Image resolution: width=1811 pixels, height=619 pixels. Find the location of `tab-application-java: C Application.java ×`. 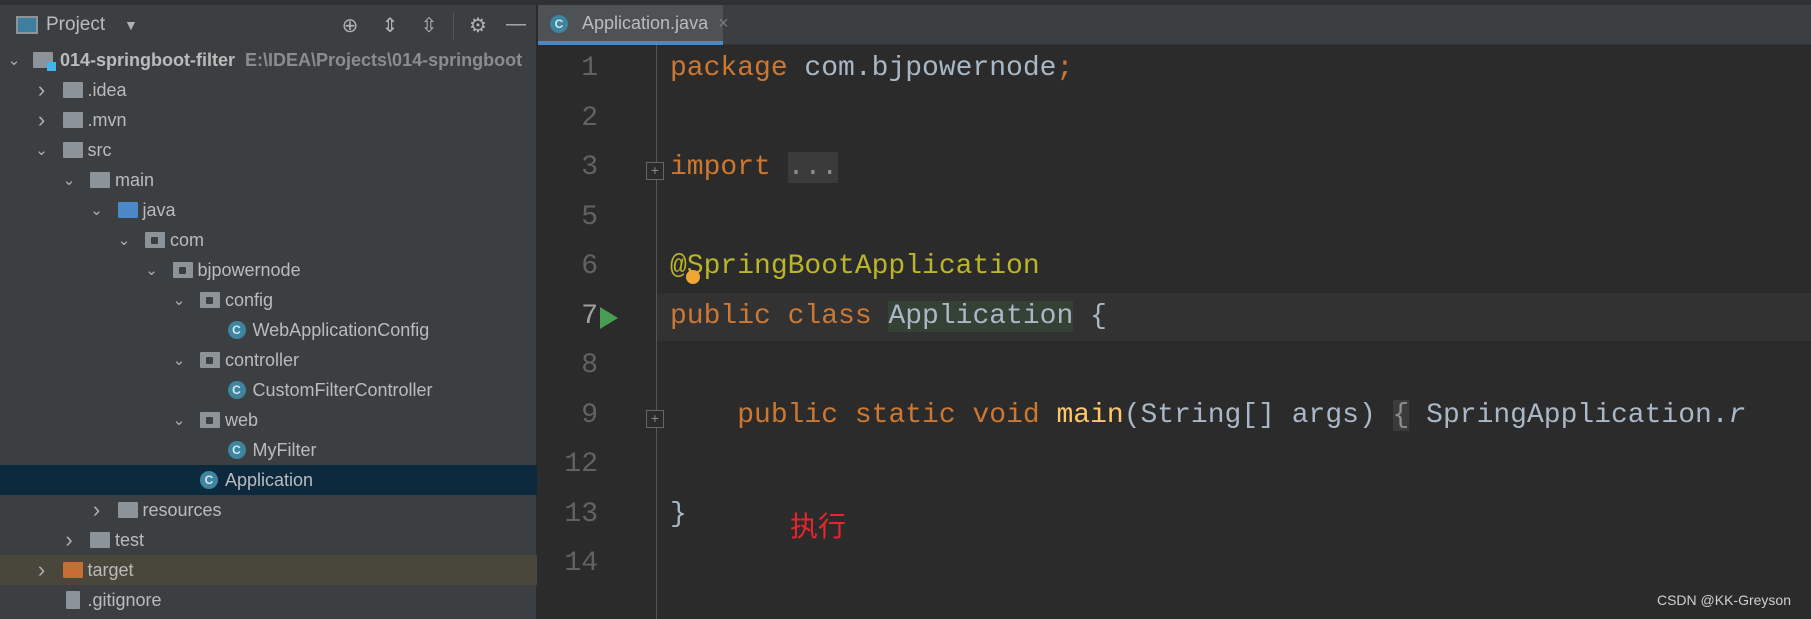

tab-application-java: C Application.java × is located at coordinates (633, 25).